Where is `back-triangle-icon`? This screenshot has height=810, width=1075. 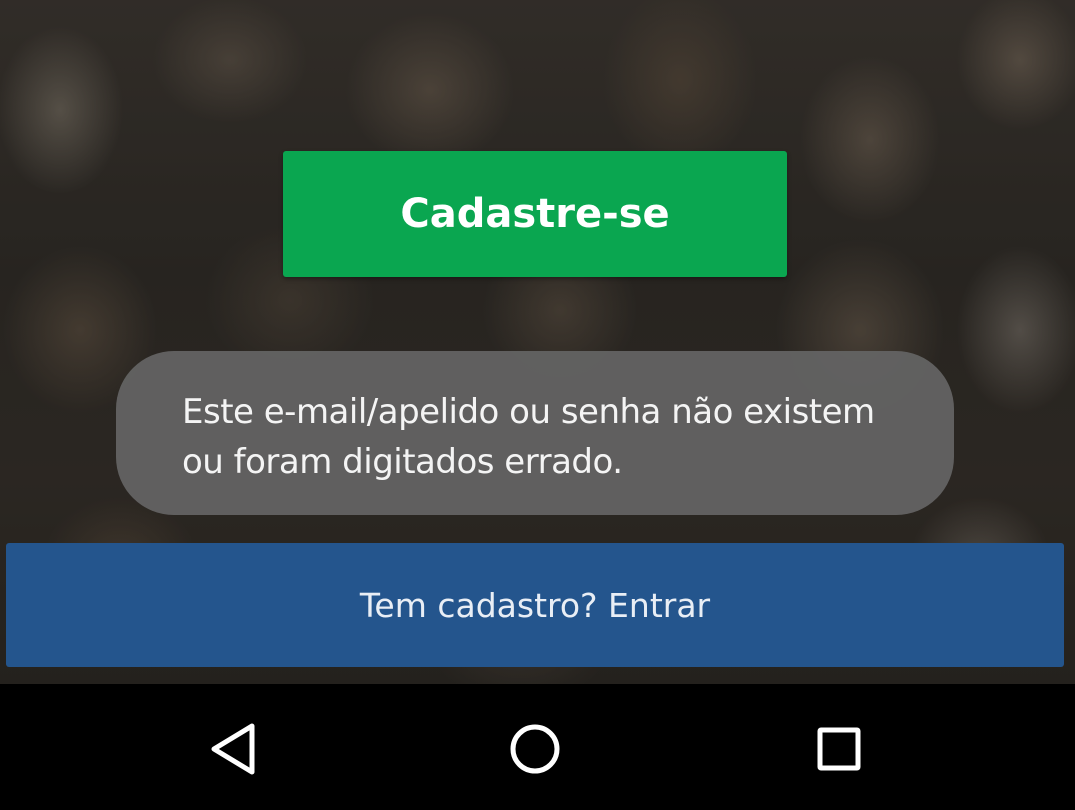
back-triangle-icon is located at coordinates (233, 749).